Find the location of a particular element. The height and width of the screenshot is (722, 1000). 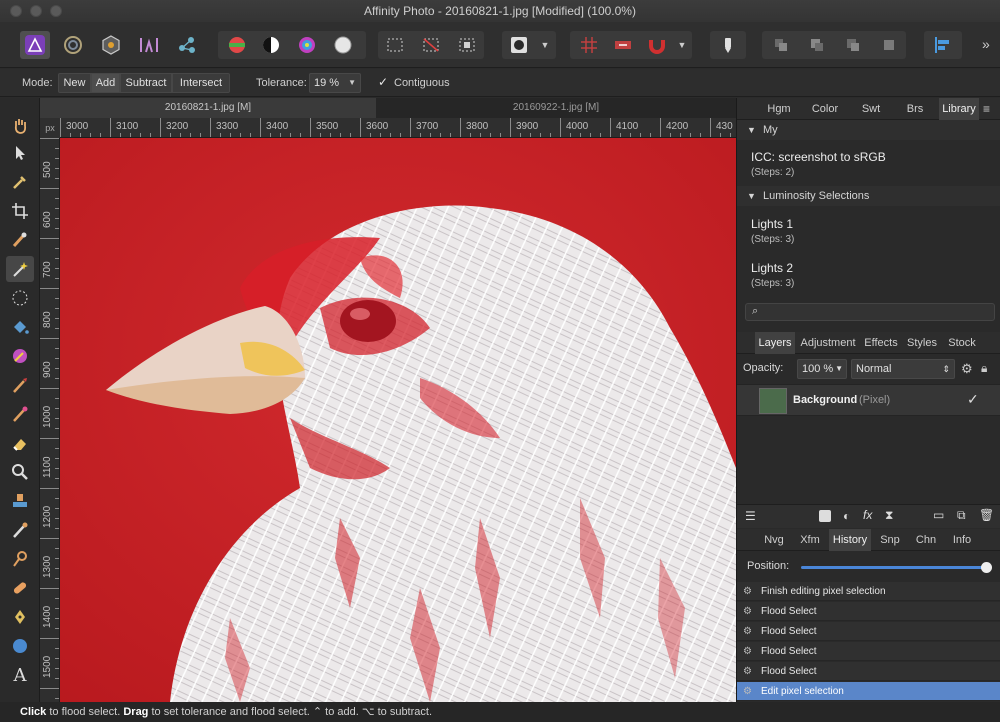

invert-selection-button is located at coordinates (467, 45).